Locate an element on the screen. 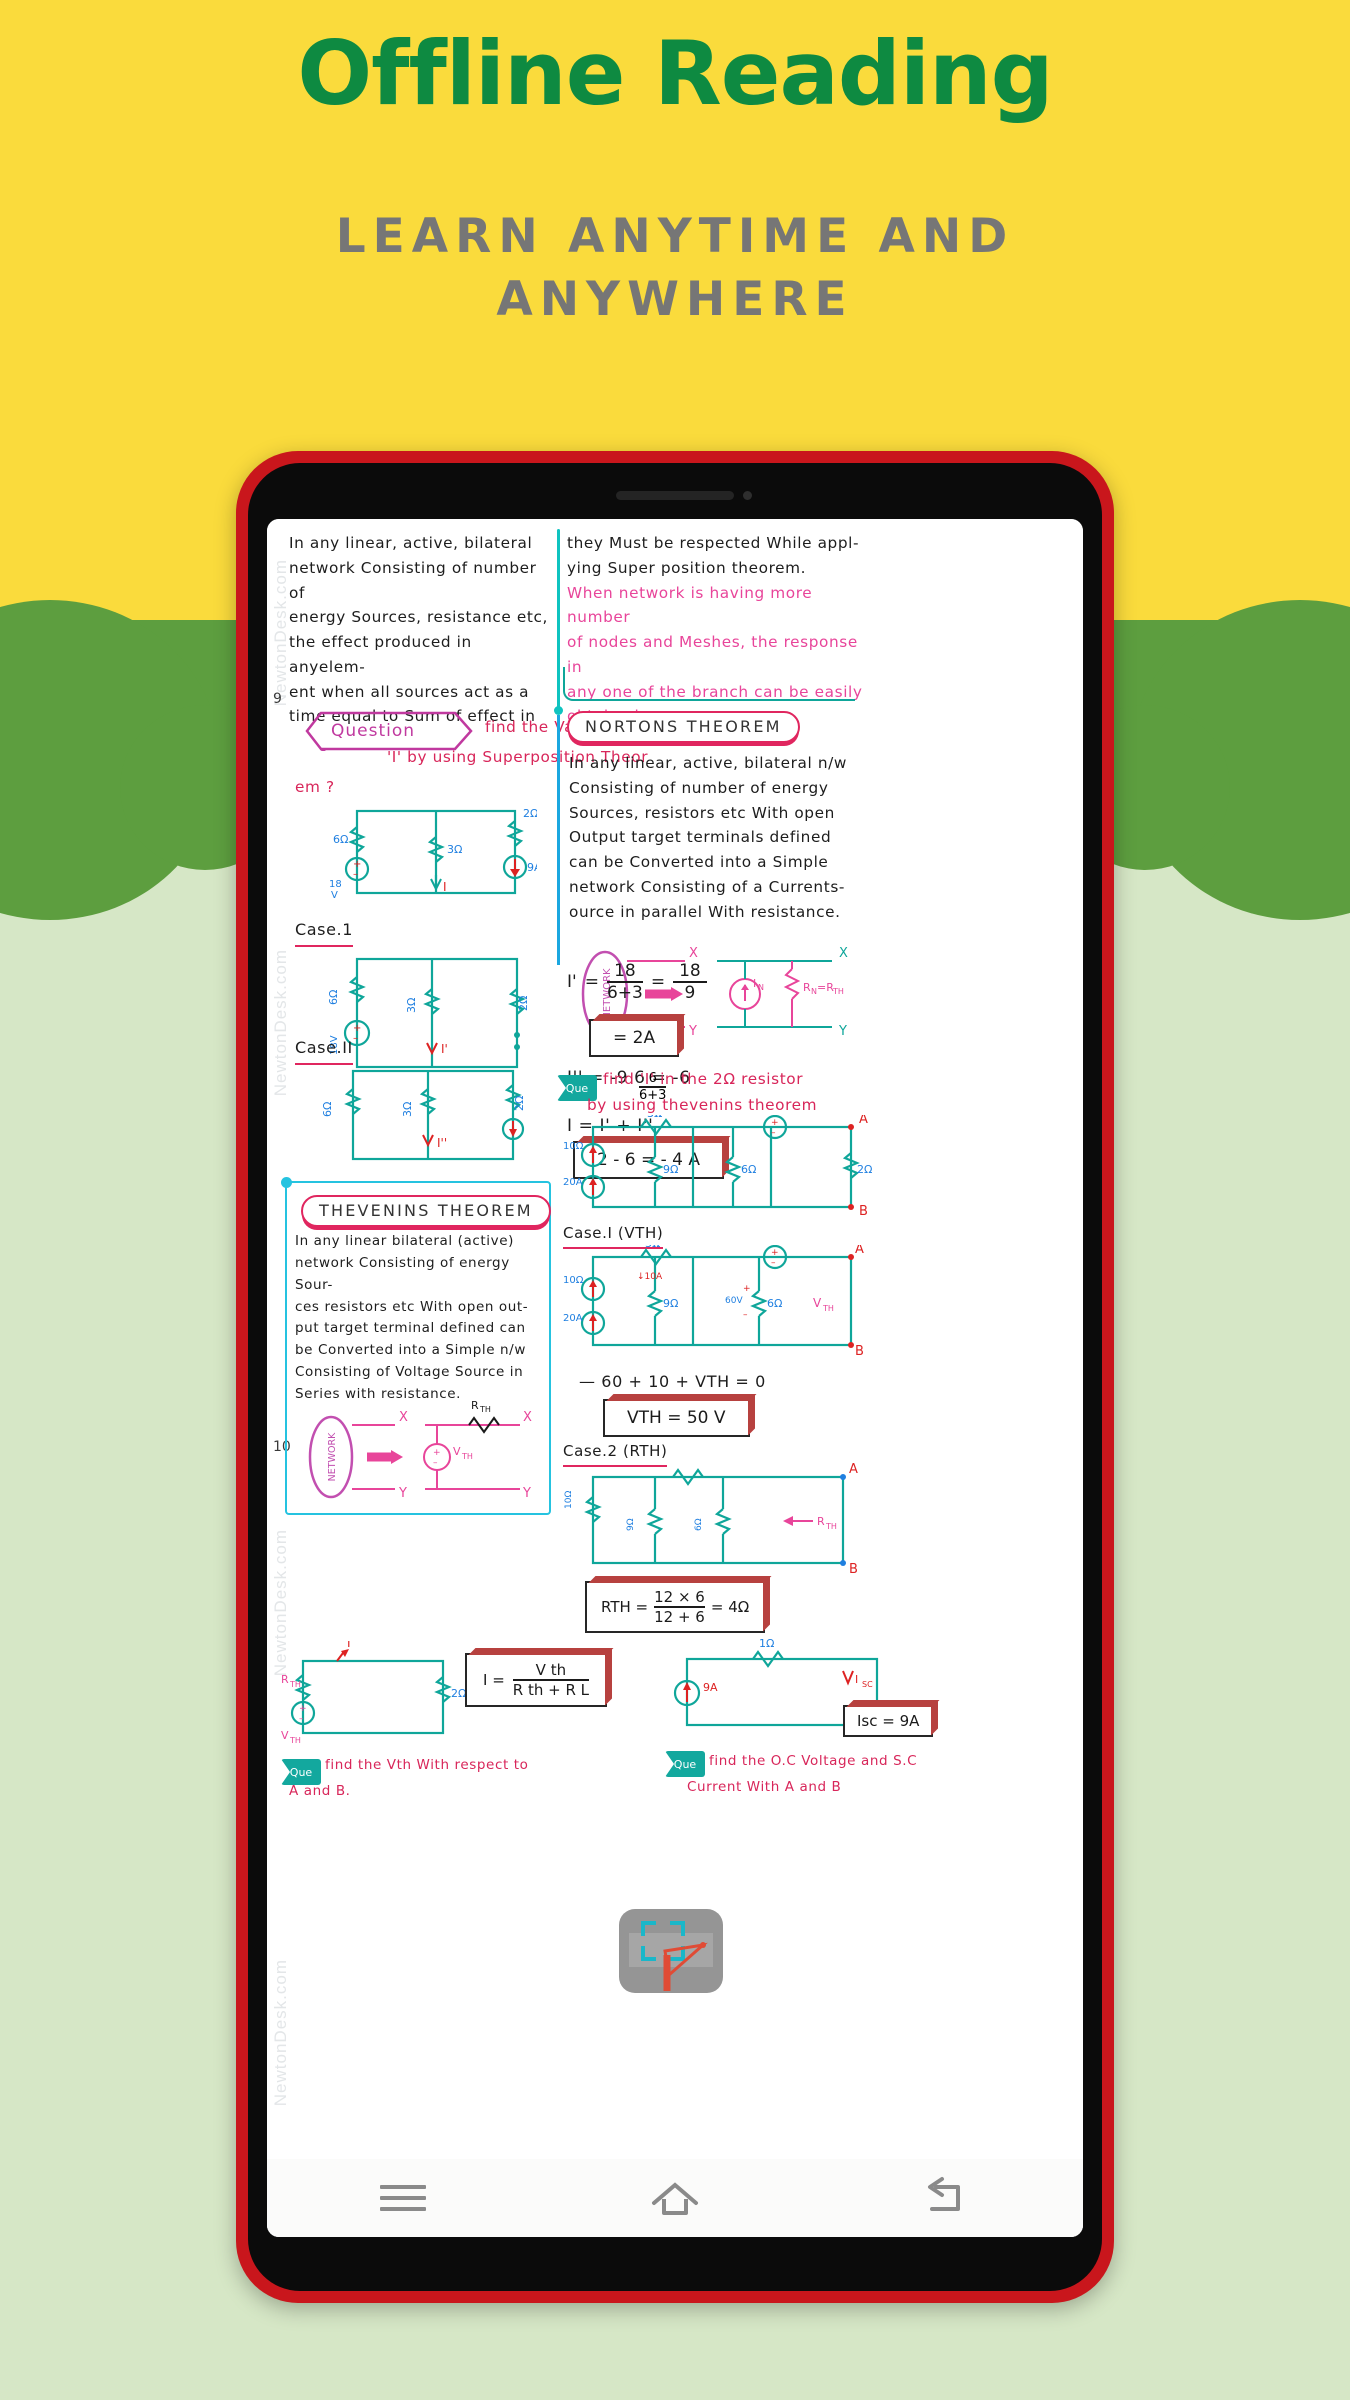 This screenshot has height=2400, width=1350. recents-icon is located at coordinates (403, 2198).